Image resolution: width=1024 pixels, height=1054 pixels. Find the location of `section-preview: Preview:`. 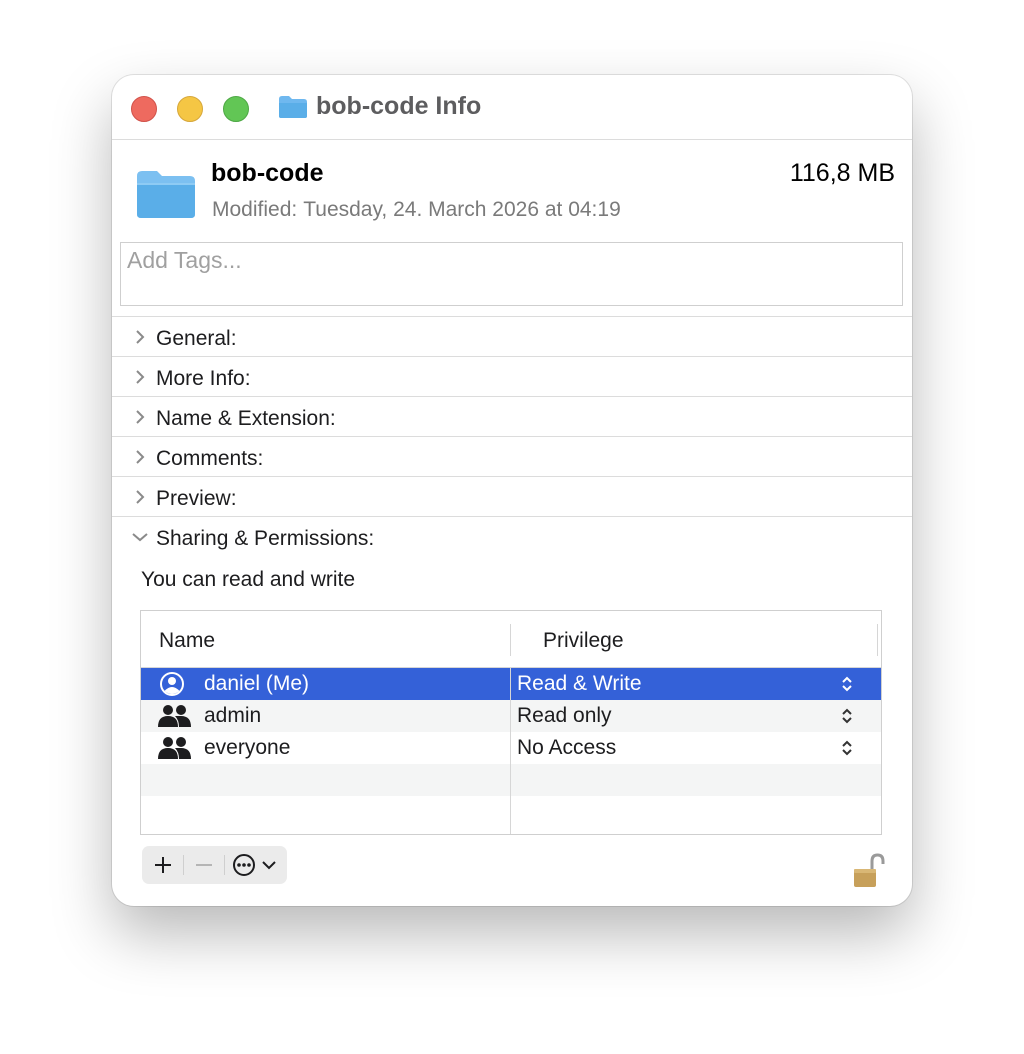

section-preview: Preview: is located at coordinates (512, 496).